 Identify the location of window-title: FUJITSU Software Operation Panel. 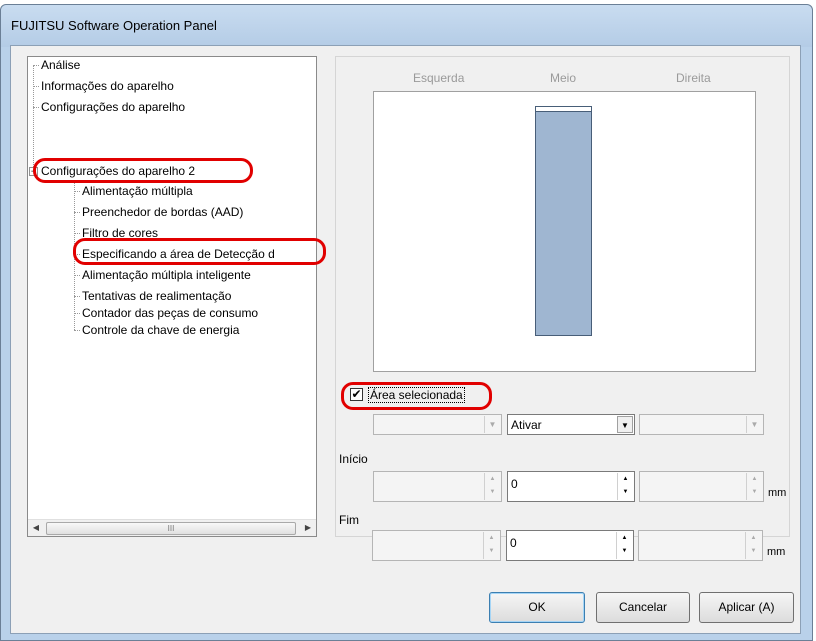
(114, 25).